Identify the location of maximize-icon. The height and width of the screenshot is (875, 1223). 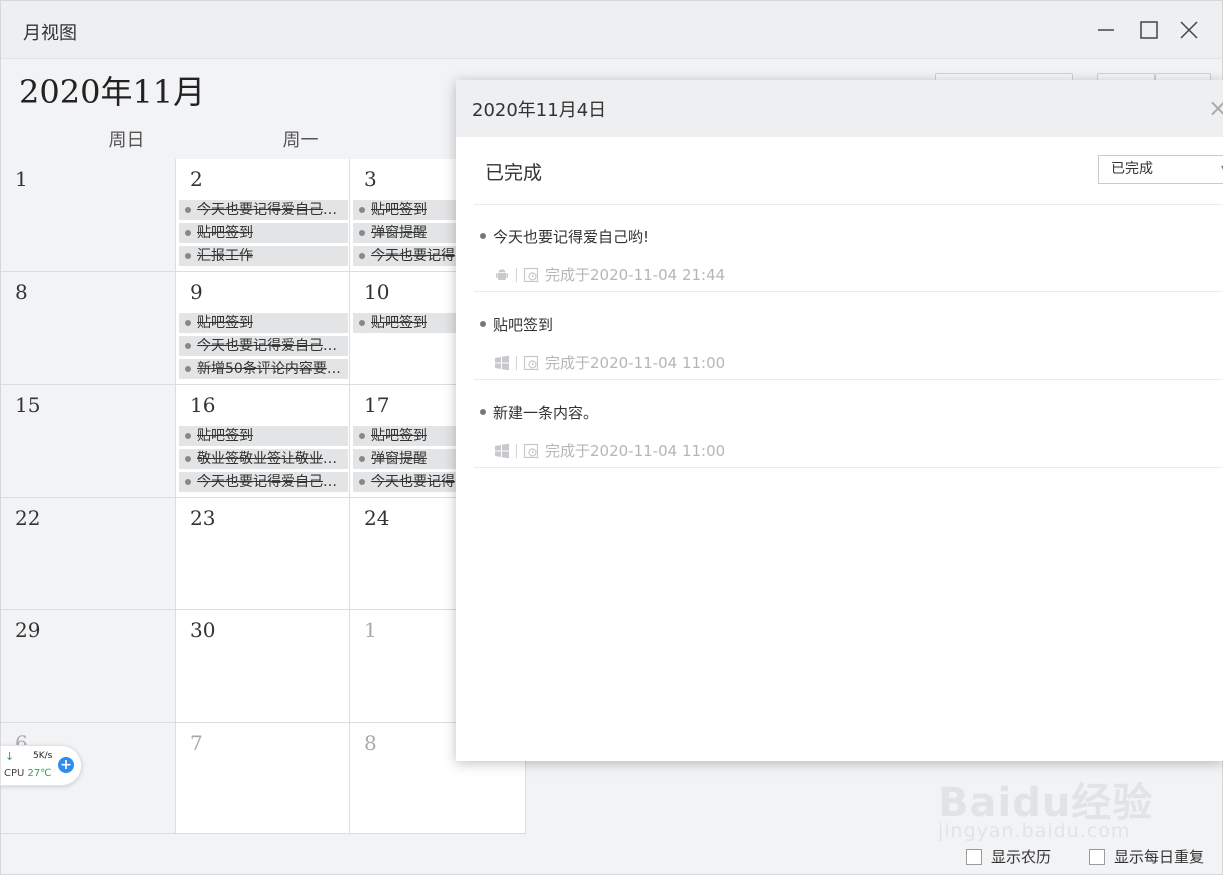
(1149, 30).